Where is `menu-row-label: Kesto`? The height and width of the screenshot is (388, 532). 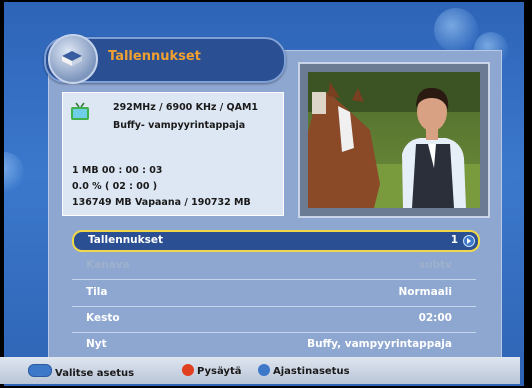
menu-row-label: Kesto is located at coordinates (103, 318).